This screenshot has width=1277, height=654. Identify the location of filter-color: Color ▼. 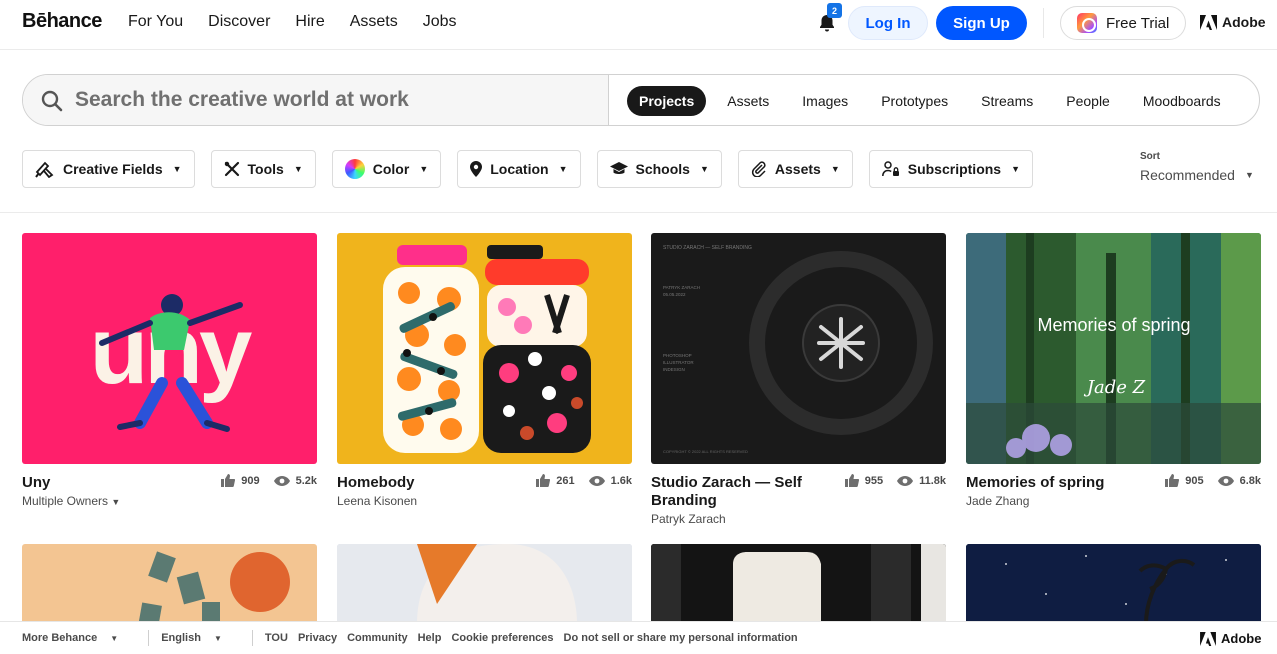
(386, 169).